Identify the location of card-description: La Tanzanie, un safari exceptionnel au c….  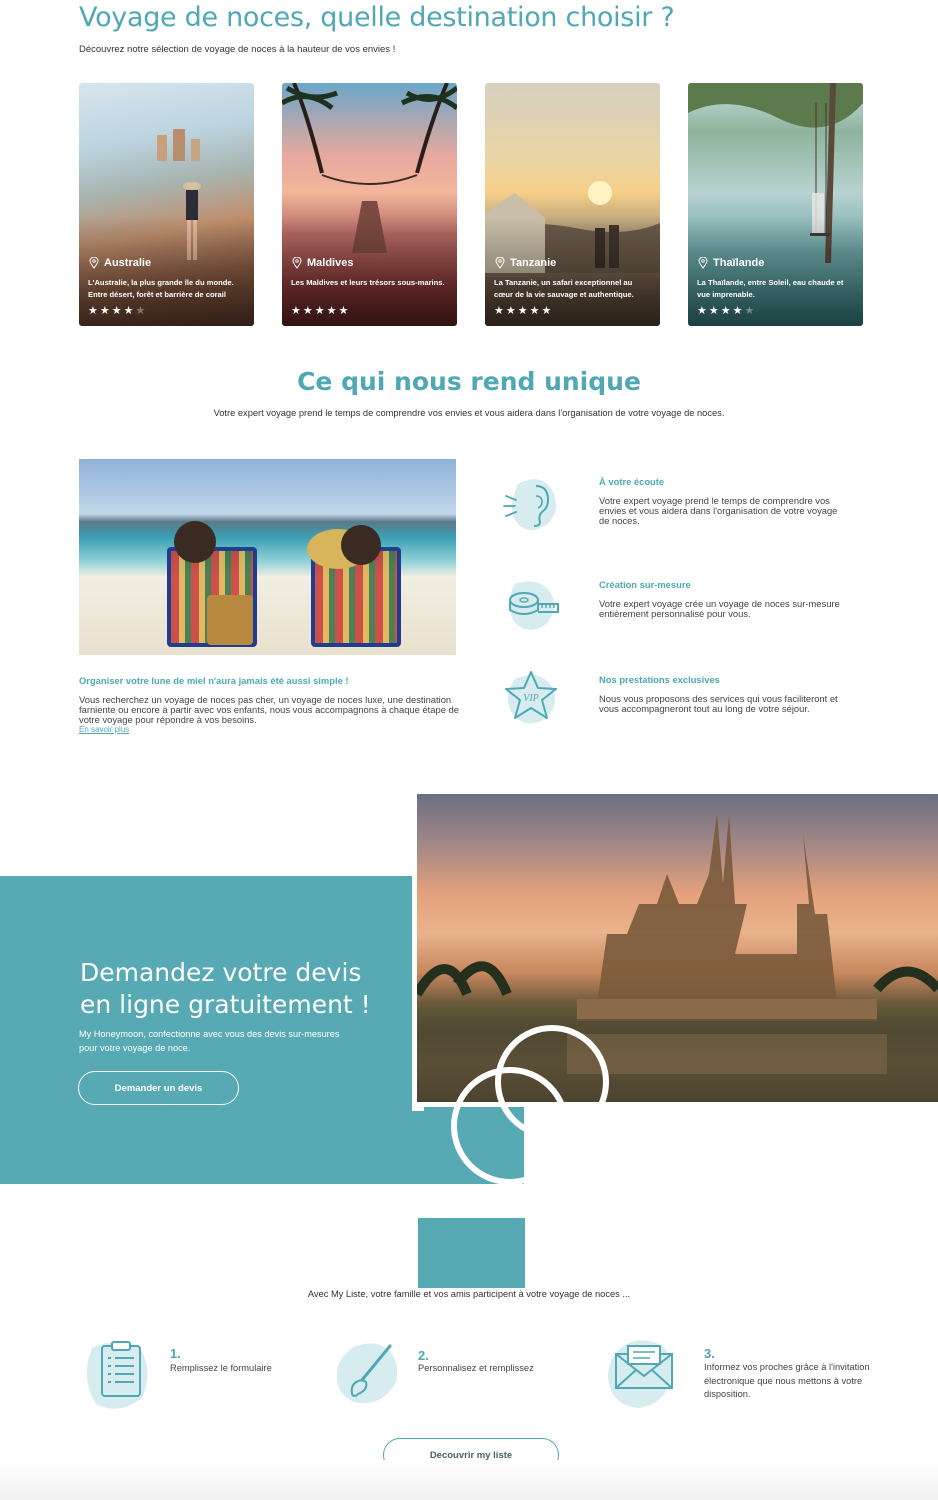
(564, 288).